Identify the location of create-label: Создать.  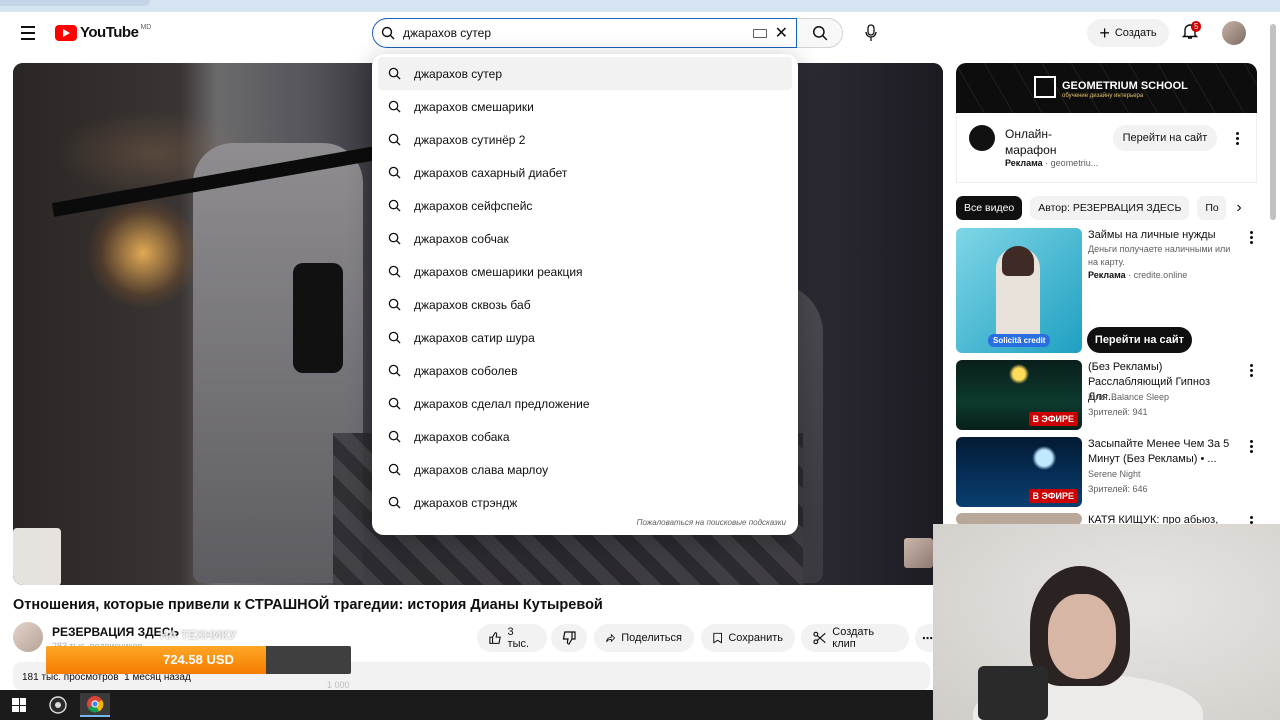
(1135, 33).